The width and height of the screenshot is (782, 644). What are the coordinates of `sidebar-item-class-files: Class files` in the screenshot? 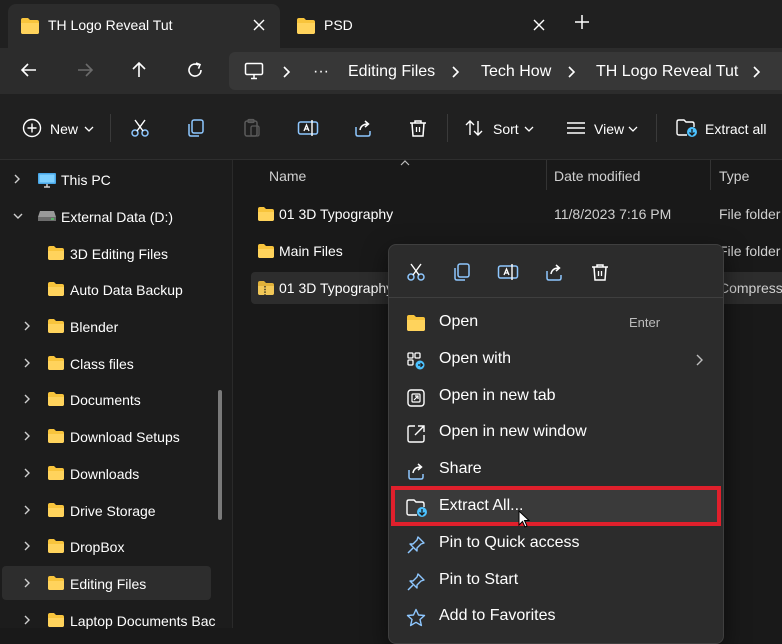 It's located at (106, 363).